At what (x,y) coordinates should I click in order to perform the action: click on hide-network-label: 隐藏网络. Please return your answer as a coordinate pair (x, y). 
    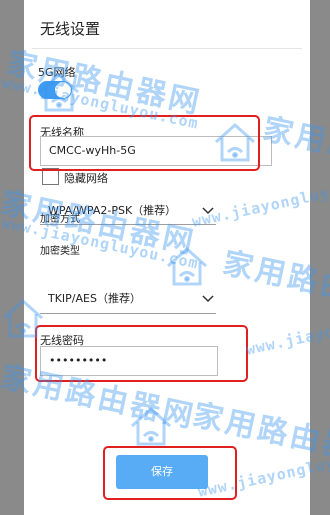
    Looking at the image, I should click on (86, 178).